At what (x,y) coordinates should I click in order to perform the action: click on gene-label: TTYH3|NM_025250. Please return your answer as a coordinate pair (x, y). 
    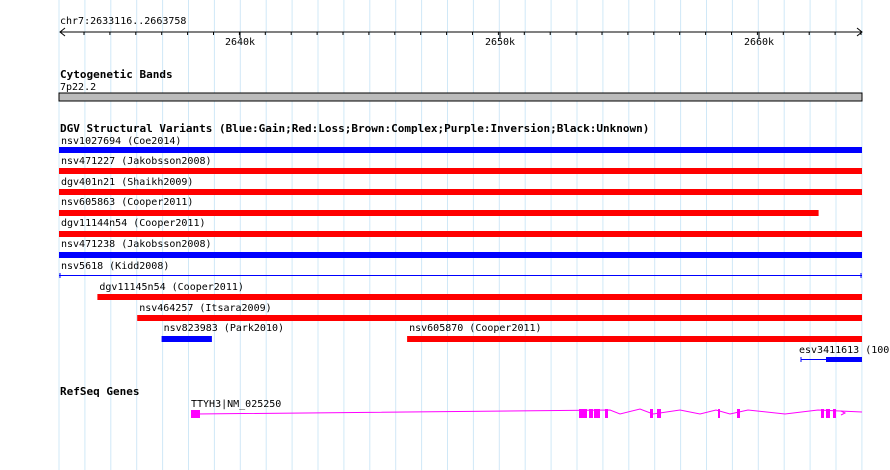
    Looking at the image, I should click on (236, 404).